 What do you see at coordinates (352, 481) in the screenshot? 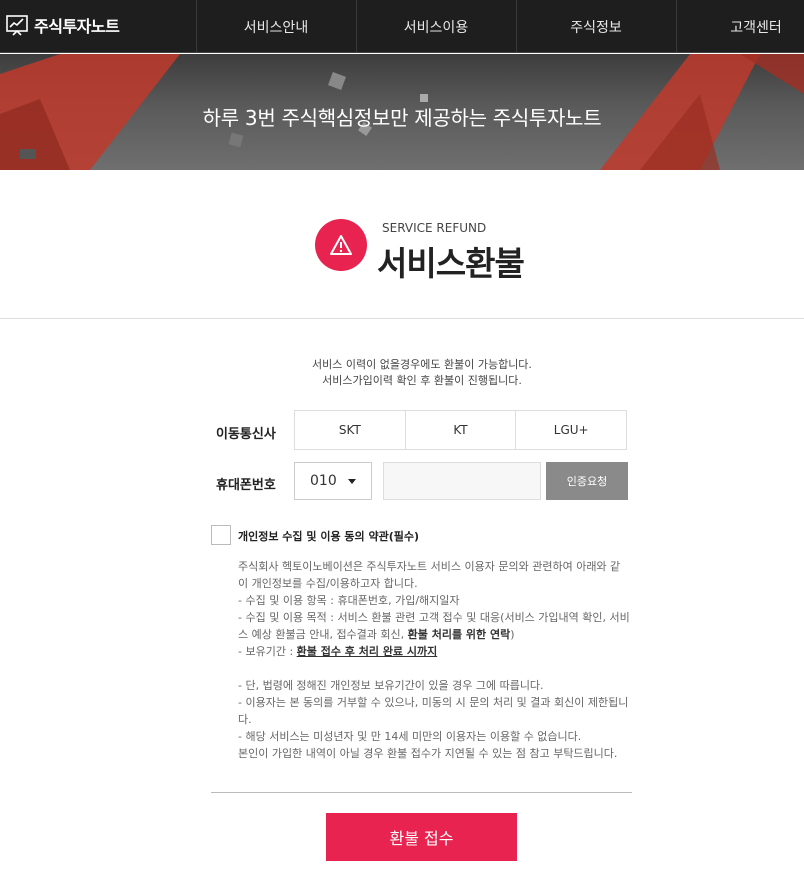
I see `dropdown-arrow-icon` at bounding box center [352, 481].